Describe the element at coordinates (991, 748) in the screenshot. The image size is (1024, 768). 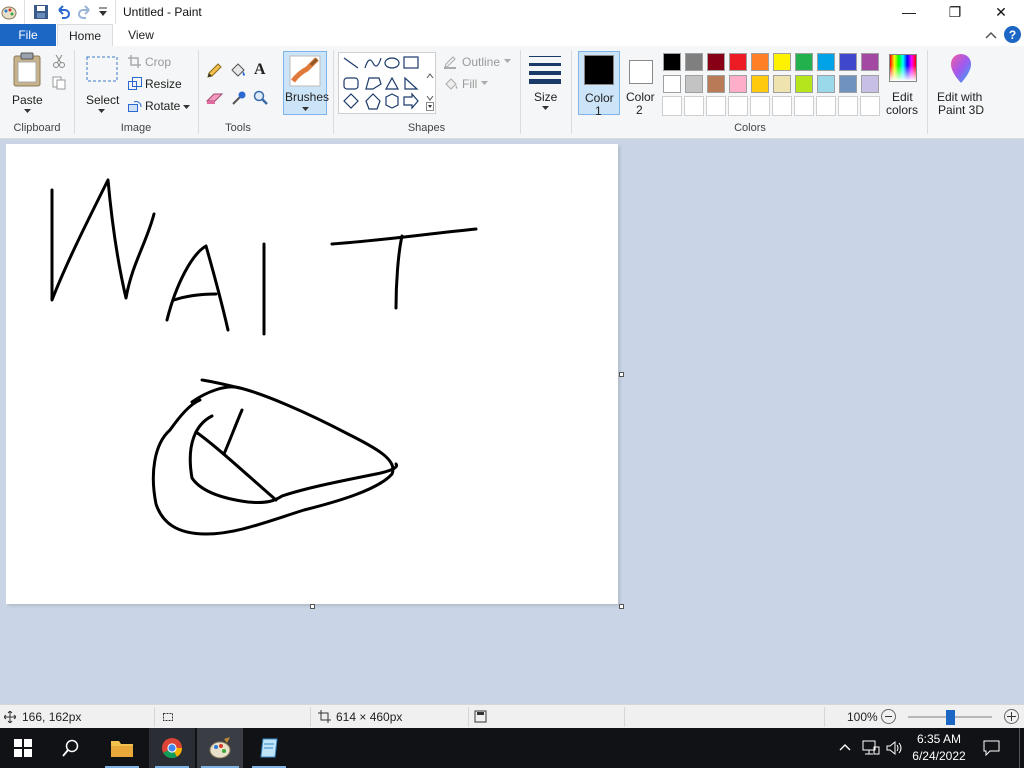
I see `notifications-icon` at that location.